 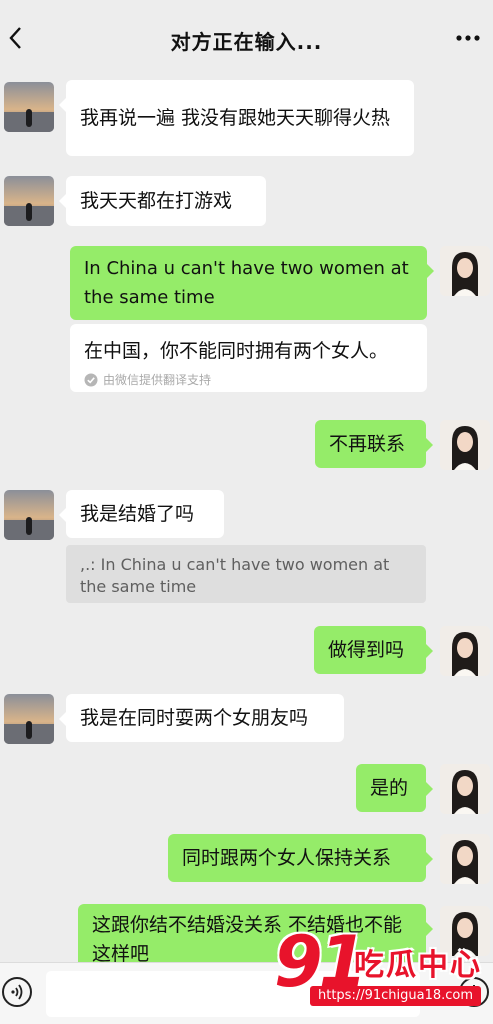 I want to click on voice-icon, so click(x=17, y=992).